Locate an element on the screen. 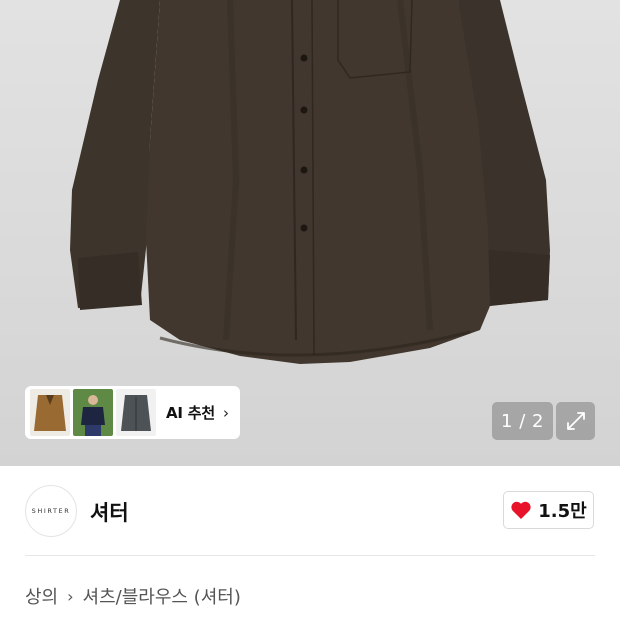  brand-logo-text: SHIRTER is located at coordinates (51, 511).